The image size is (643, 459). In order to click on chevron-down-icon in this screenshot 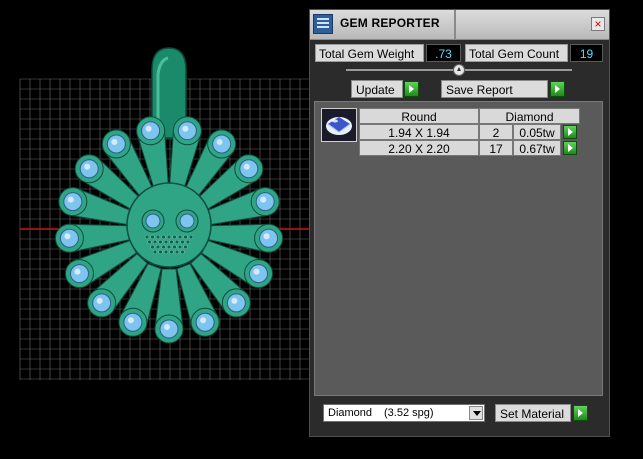, I will do `click(476, 413)`.